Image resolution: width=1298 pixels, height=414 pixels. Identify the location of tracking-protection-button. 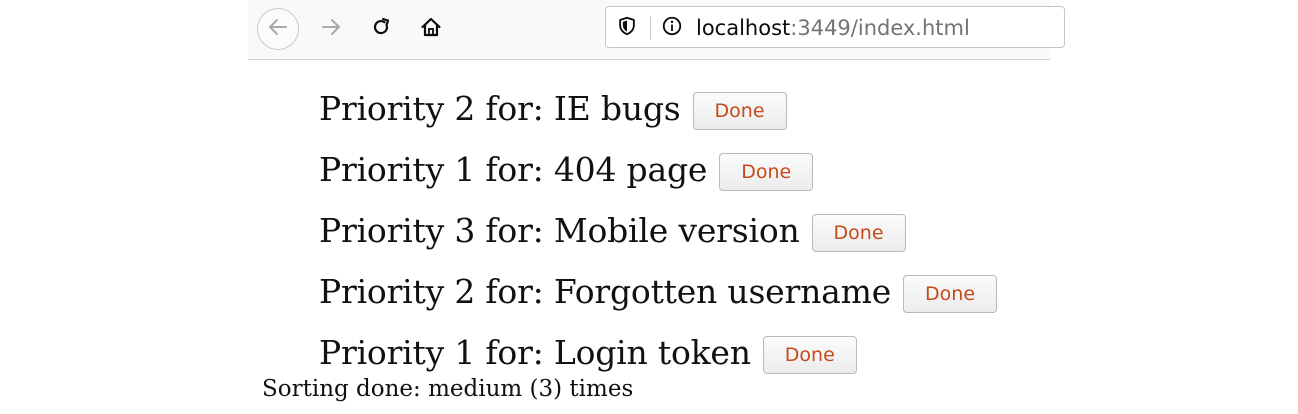
(627, 28).